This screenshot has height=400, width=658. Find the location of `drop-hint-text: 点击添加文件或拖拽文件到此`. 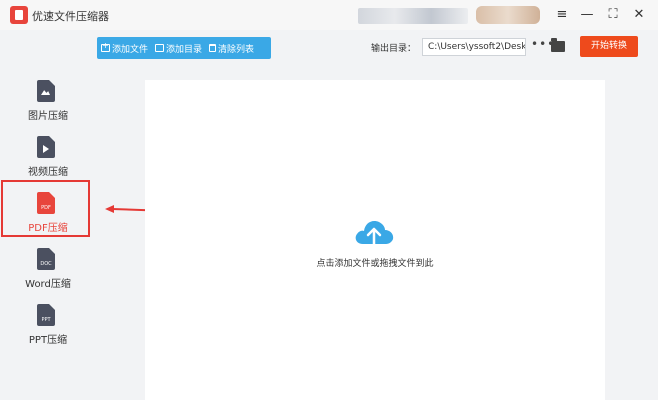

drop-hint-text: 点击添加文件或拖拽文件到此 is located at coordinates (375, 264).